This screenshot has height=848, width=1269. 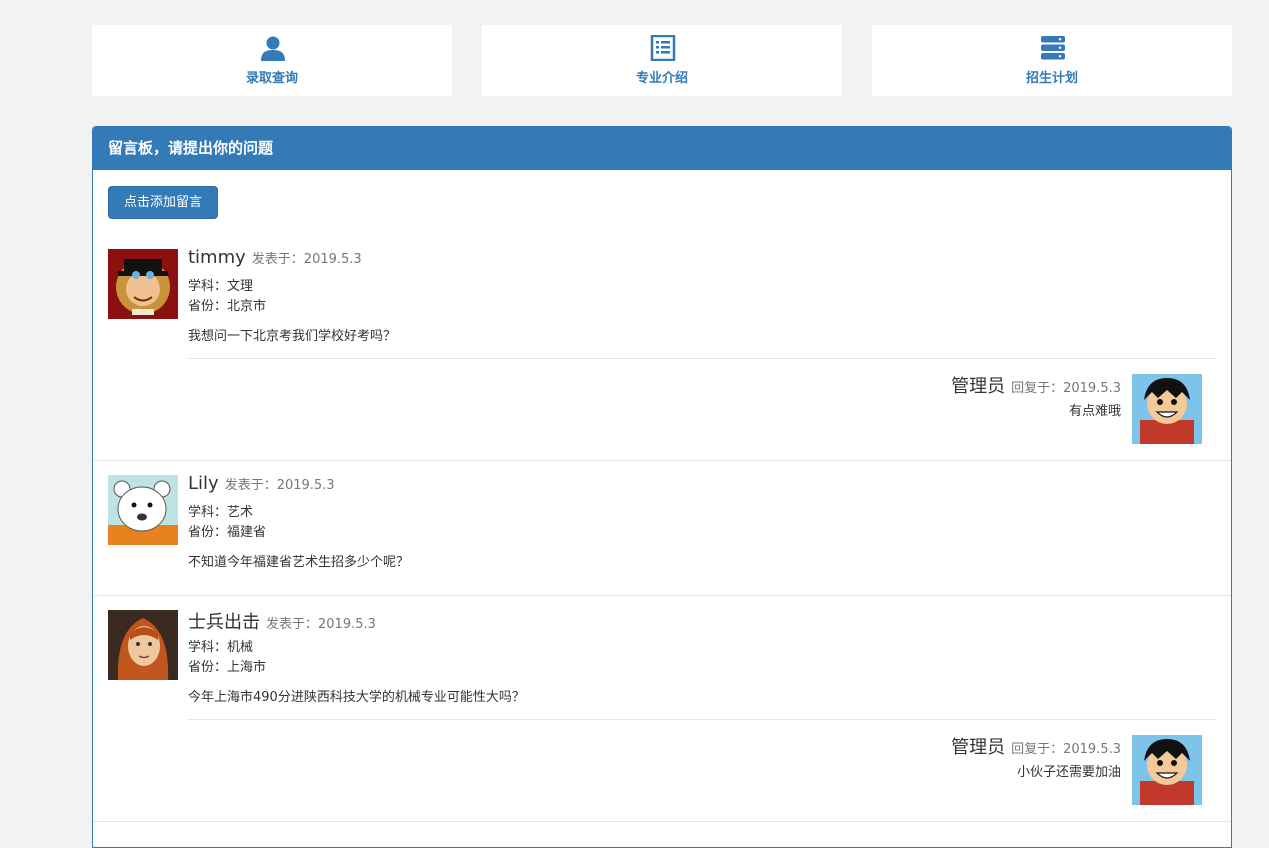 I want to click on list-icon, so click(x=663, y=48).